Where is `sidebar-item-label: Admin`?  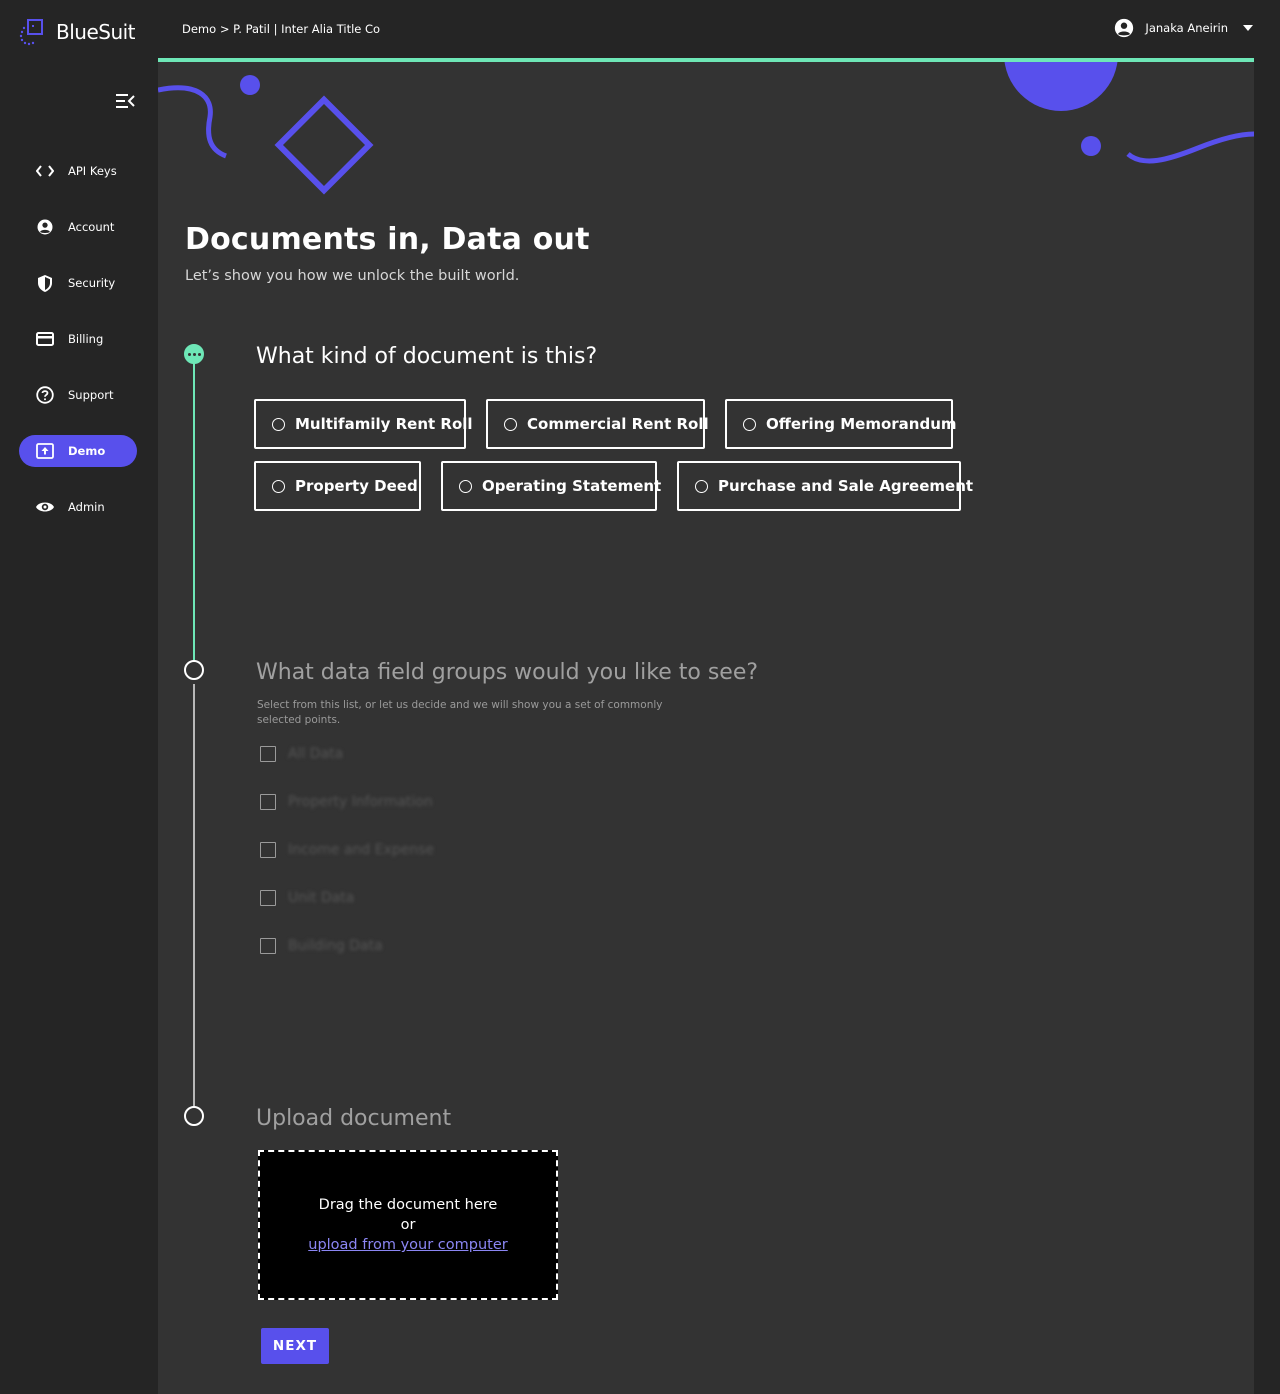
sidebar-item-label: Admin is located at coordinates (86, 507).